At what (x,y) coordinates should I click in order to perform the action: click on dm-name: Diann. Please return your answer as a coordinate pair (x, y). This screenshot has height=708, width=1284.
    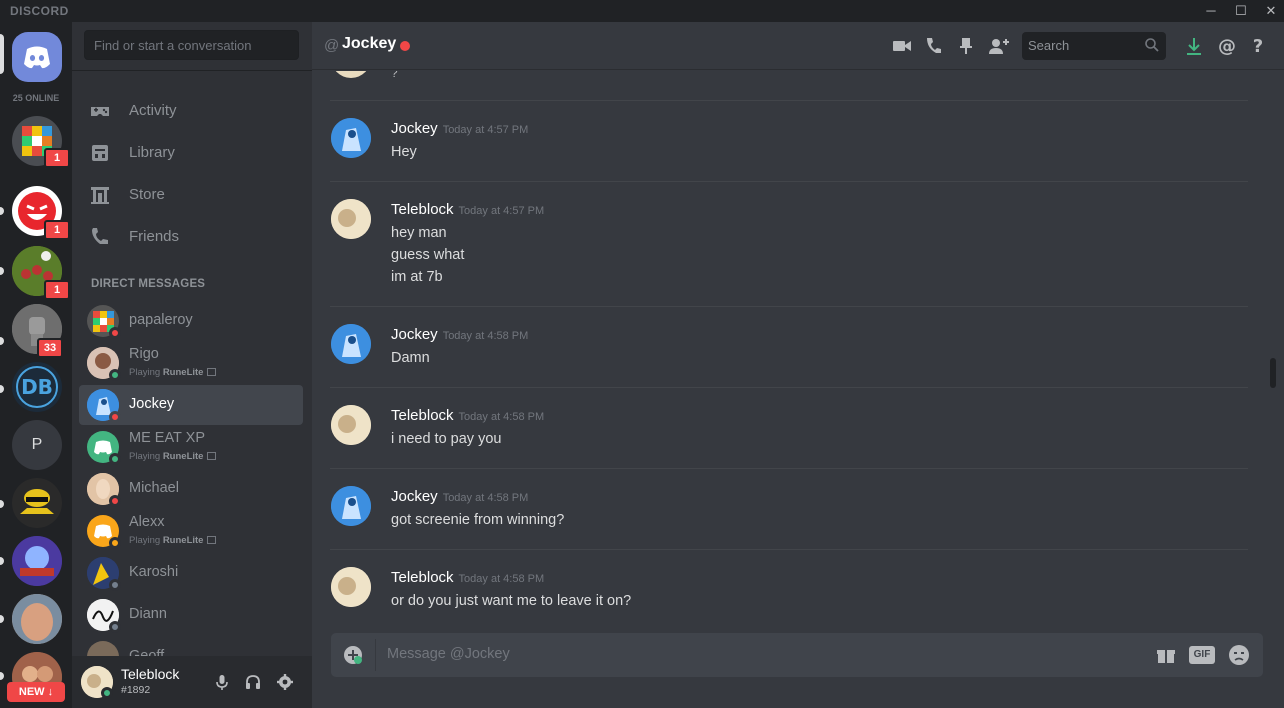
    Looking at the image, I should click on (148, 614).